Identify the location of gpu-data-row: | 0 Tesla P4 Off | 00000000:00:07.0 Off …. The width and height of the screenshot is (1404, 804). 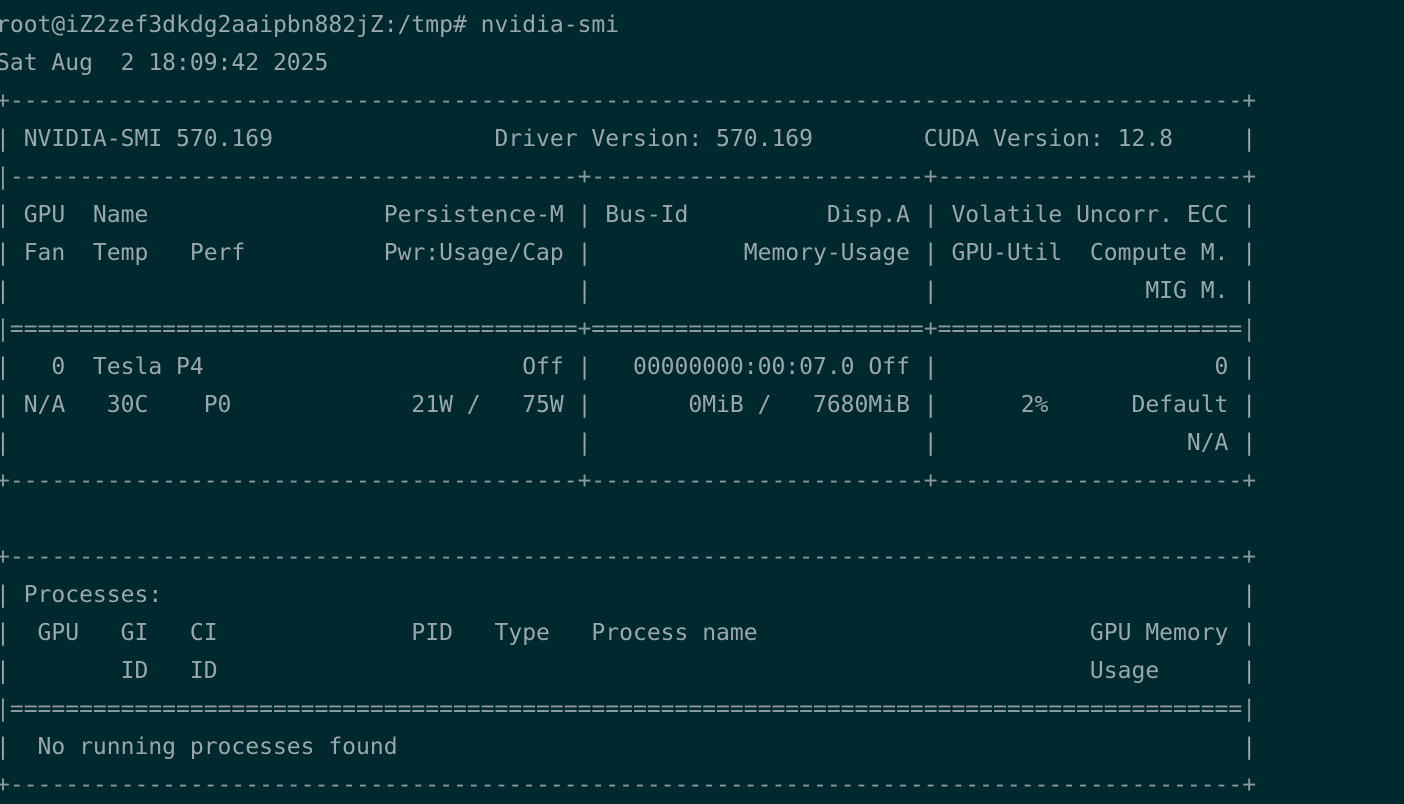
(628, 367).